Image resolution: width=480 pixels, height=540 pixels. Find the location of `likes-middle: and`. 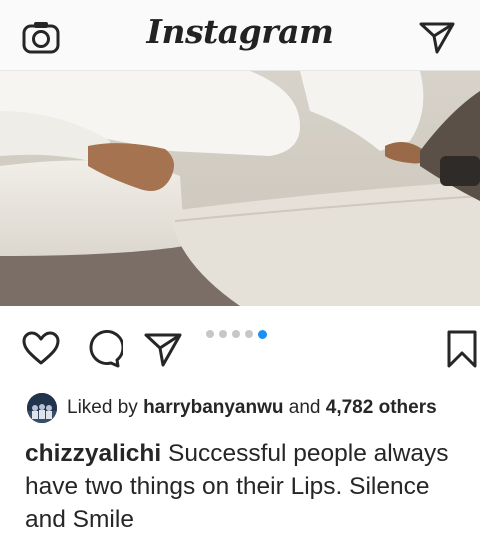

likes-middle: and is located at coordinates (304, 407).